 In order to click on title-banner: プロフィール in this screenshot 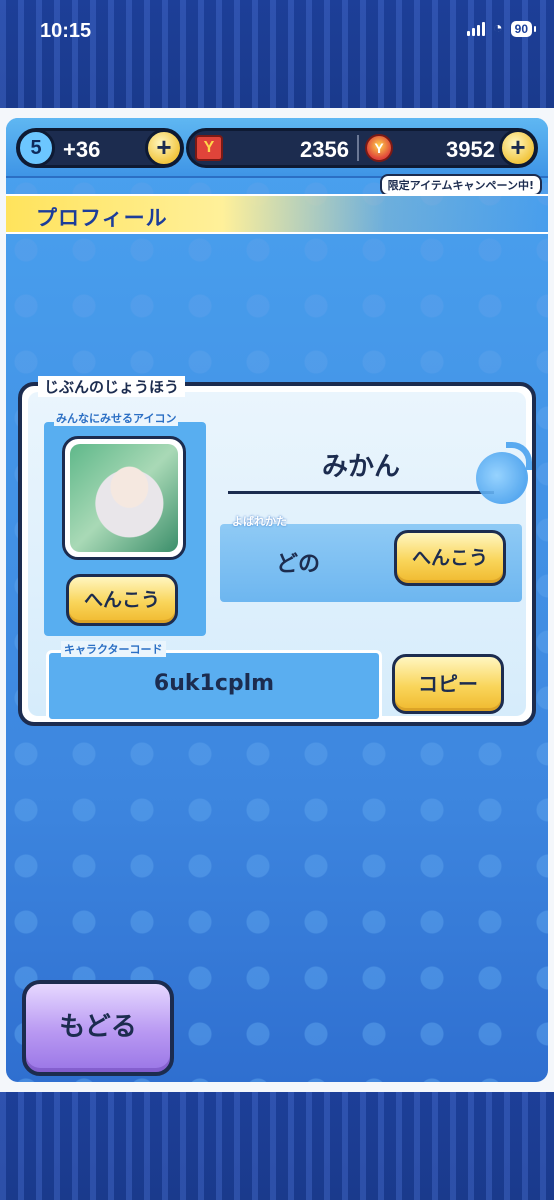, I will do `click(277, 214)`.